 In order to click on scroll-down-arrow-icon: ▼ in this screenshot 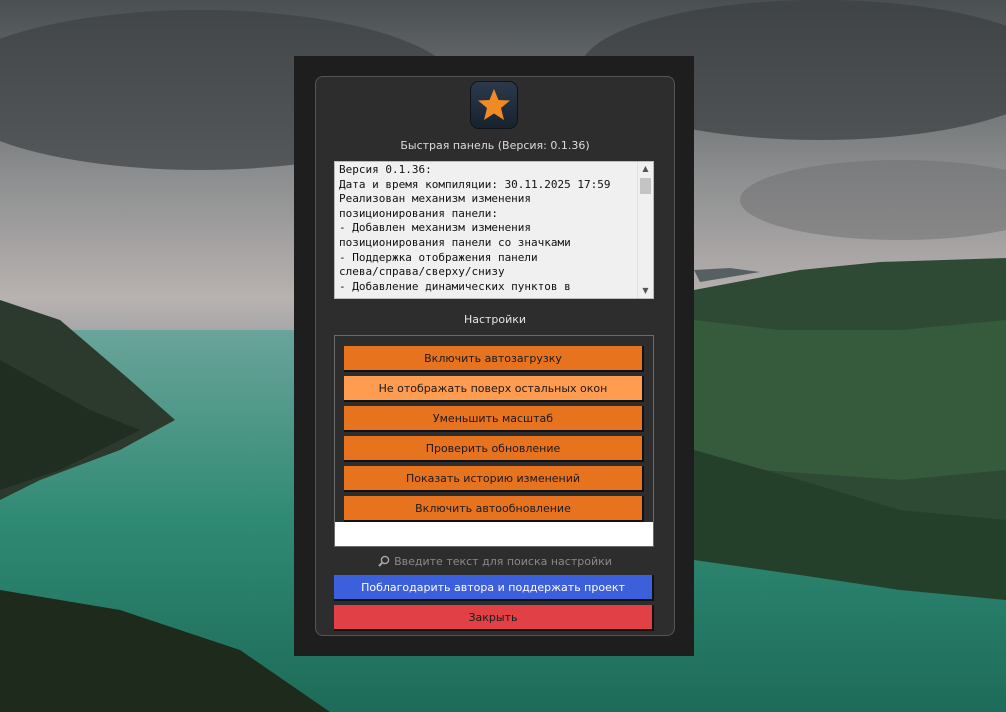, I will do `click(645, 291)`.